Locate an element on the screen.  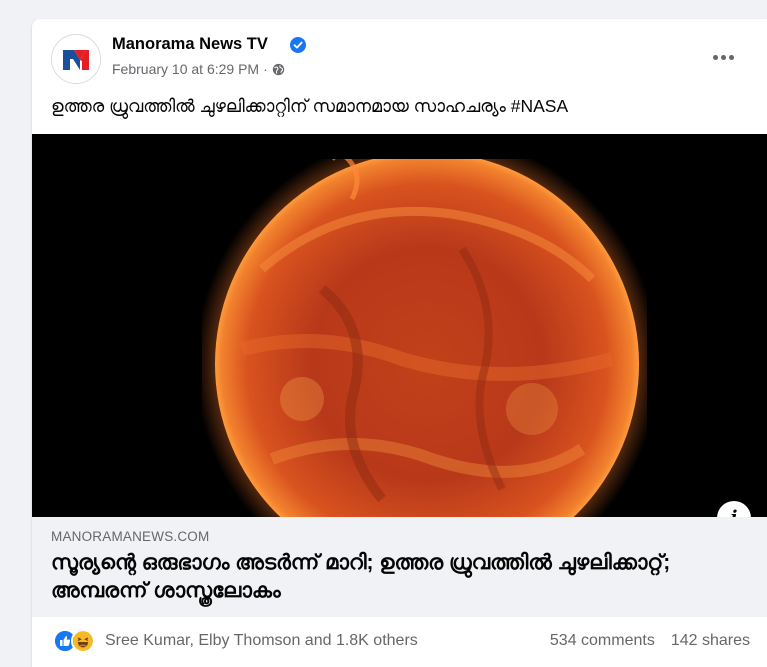
reactors-text: Sree Kumar, Elby Thomson and 1.8K others is located at coordinates (261, 641).